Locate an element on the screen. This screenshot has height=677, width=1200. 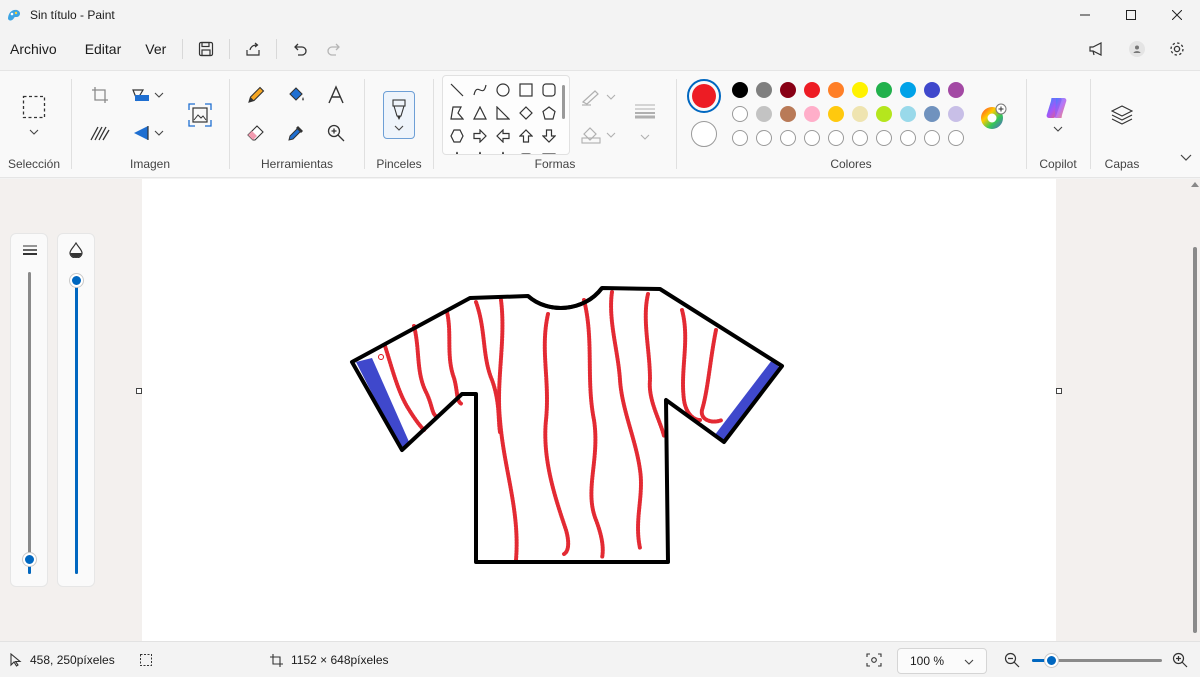
shape-rounded-rectangle is located at coordinates (549, 90).